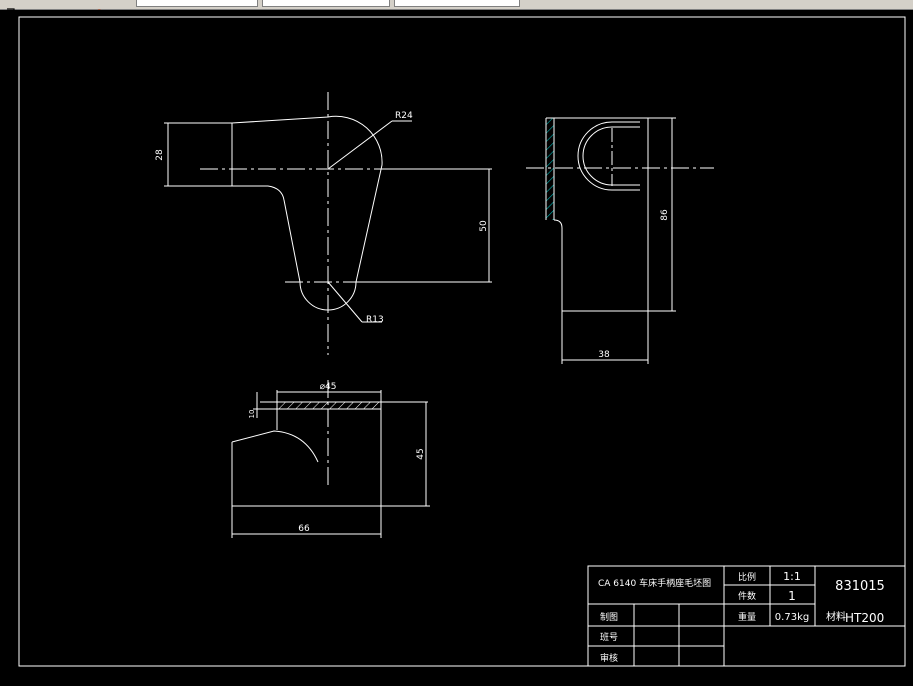 Image resolution: width=913 pixels, height=686 pixels. Describe the element at coordinates (304, 529) in the screenshot. I see `dim-66: 66` at that location.